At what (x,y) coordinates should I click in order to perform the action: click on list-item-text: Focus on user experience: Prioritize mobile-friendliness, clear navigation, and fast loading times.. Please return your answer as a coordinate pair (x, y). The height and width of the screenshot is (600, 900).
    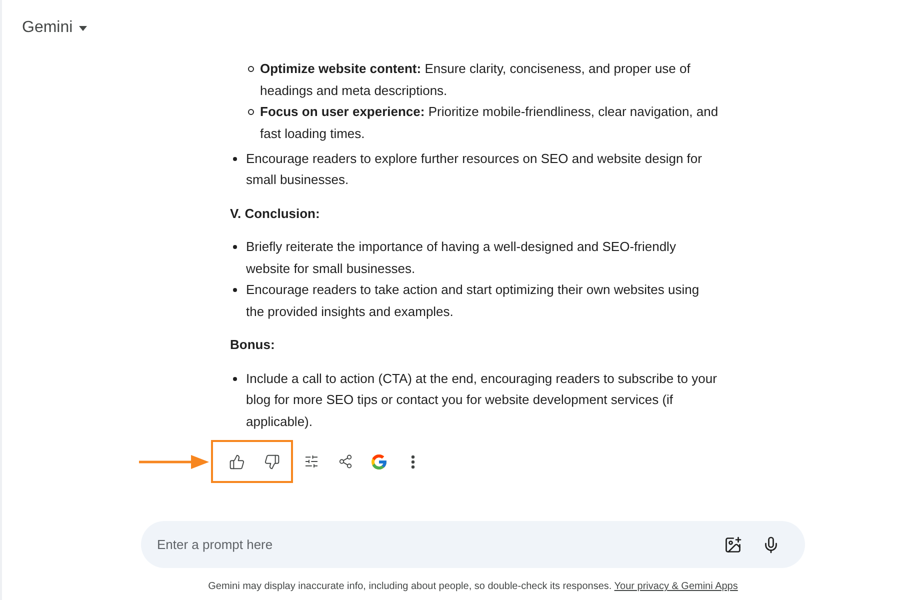
    Looking at the image, I should click on (489, 123).